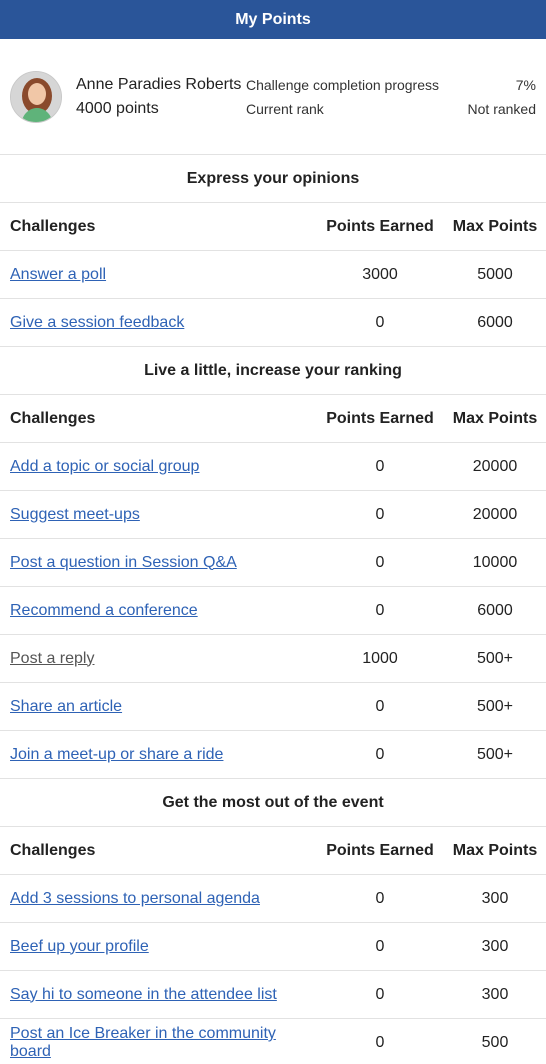  Describe the element at coordinates (273, 803) in the screenshot. I see `section-title: Get the most out of the event` at that location.